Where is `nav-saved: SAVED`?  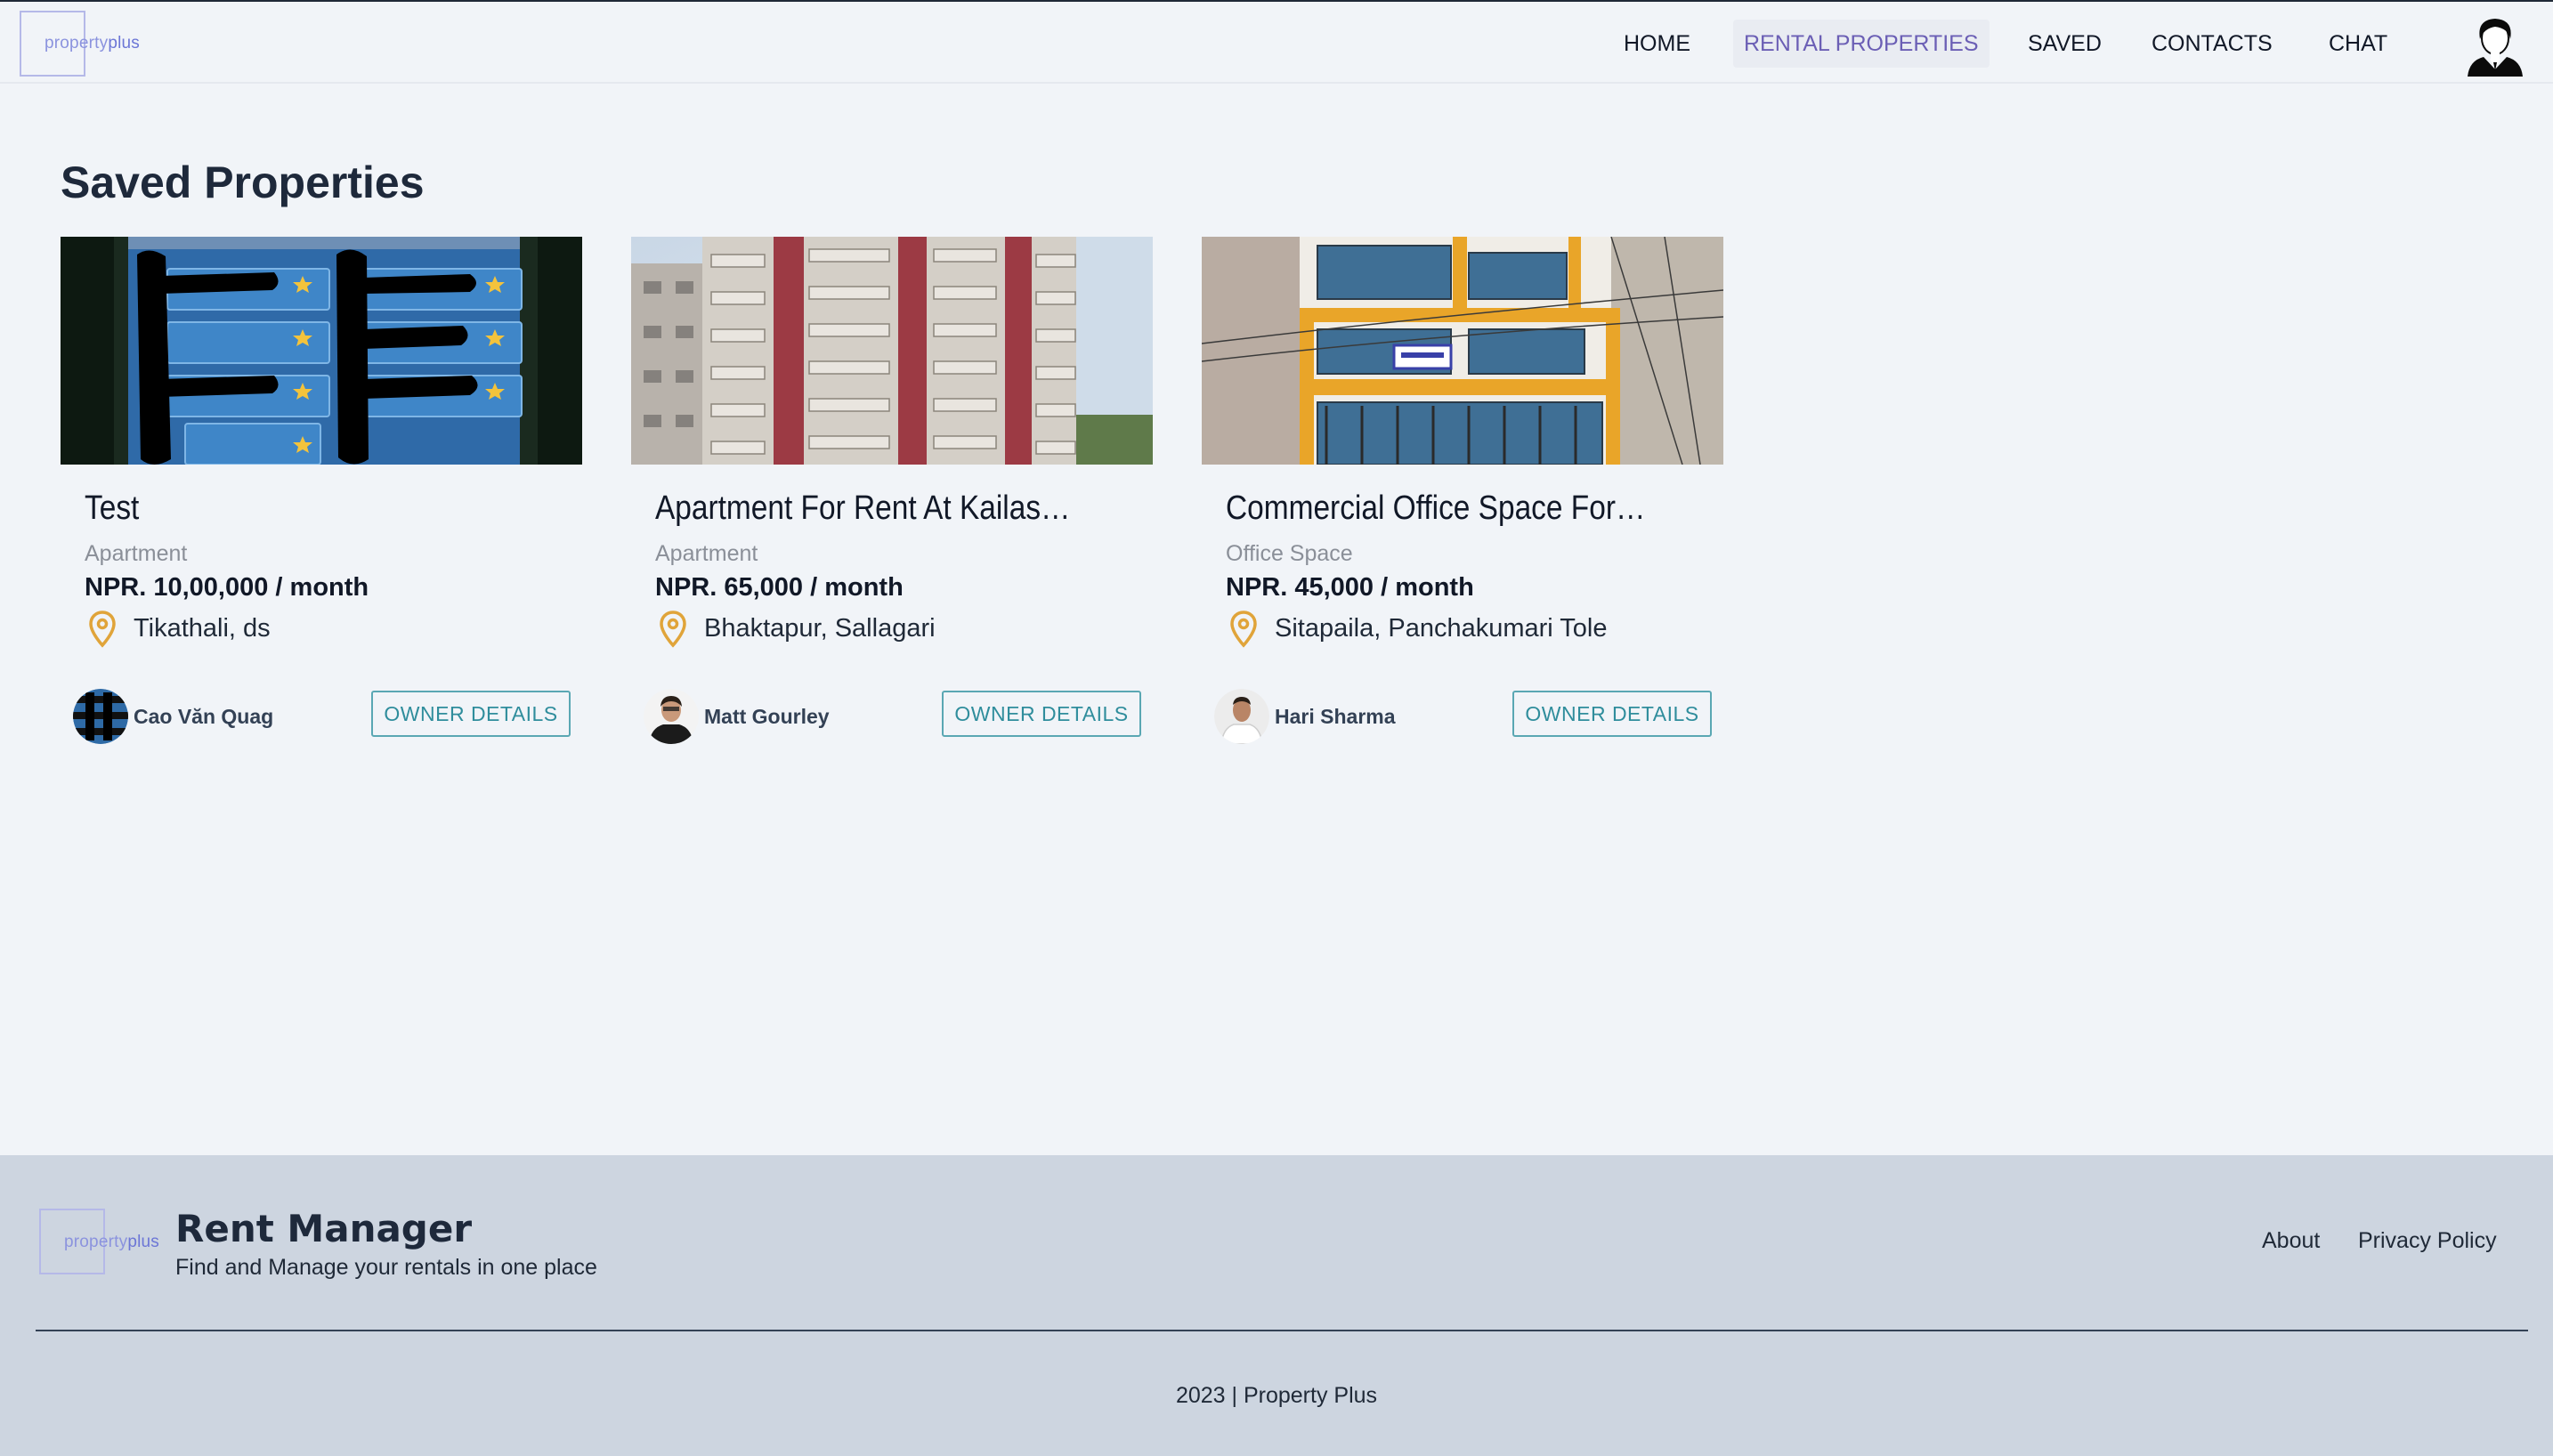
nav-saved: SAVED is located at coordinates (2064, 44).